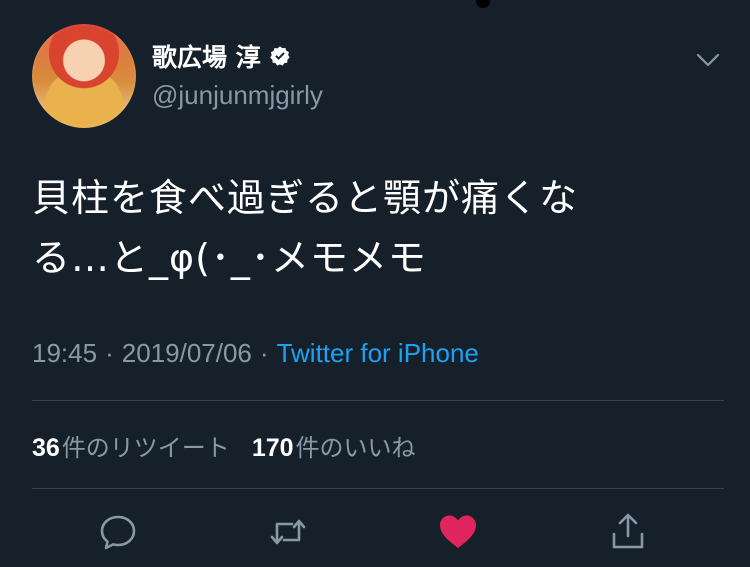 This screenshot has width=750, height=567. Describe the element at coordinates (355, 448) in the screenshot. I see `likes-label: 件のいいね` at that location.